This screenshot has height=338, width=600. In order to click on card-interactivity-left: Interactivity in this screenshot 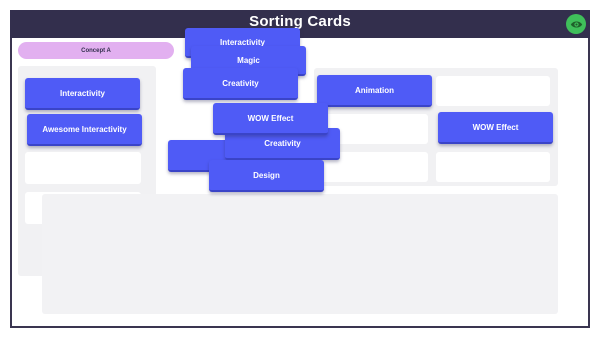, I will do `click(82, 94)`.